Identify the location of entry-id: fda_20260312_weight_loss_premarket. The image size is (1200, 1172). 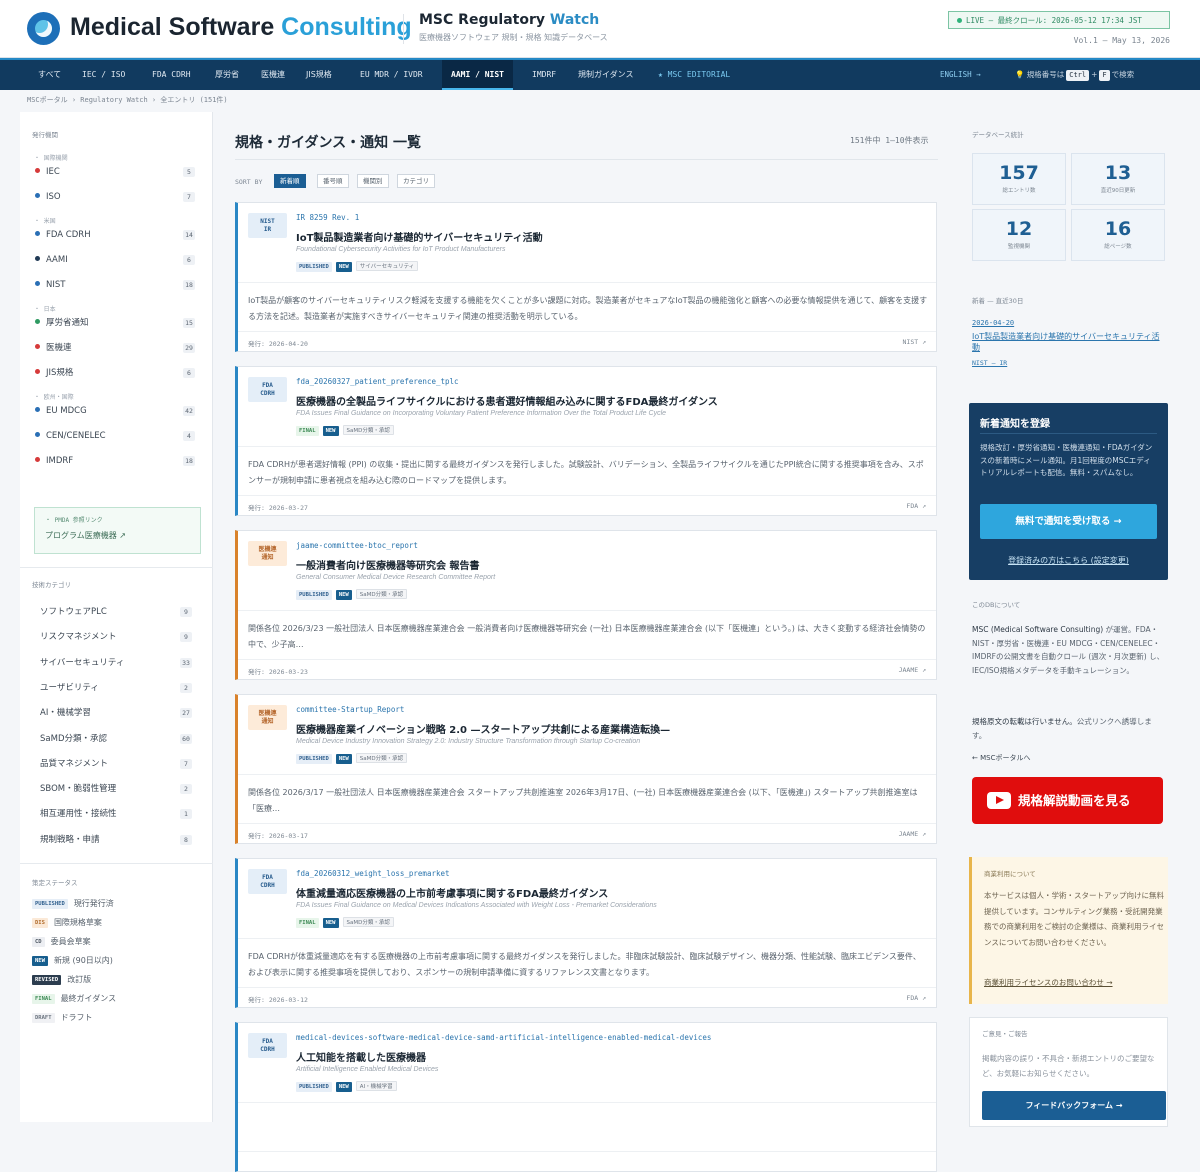
(373, 873).